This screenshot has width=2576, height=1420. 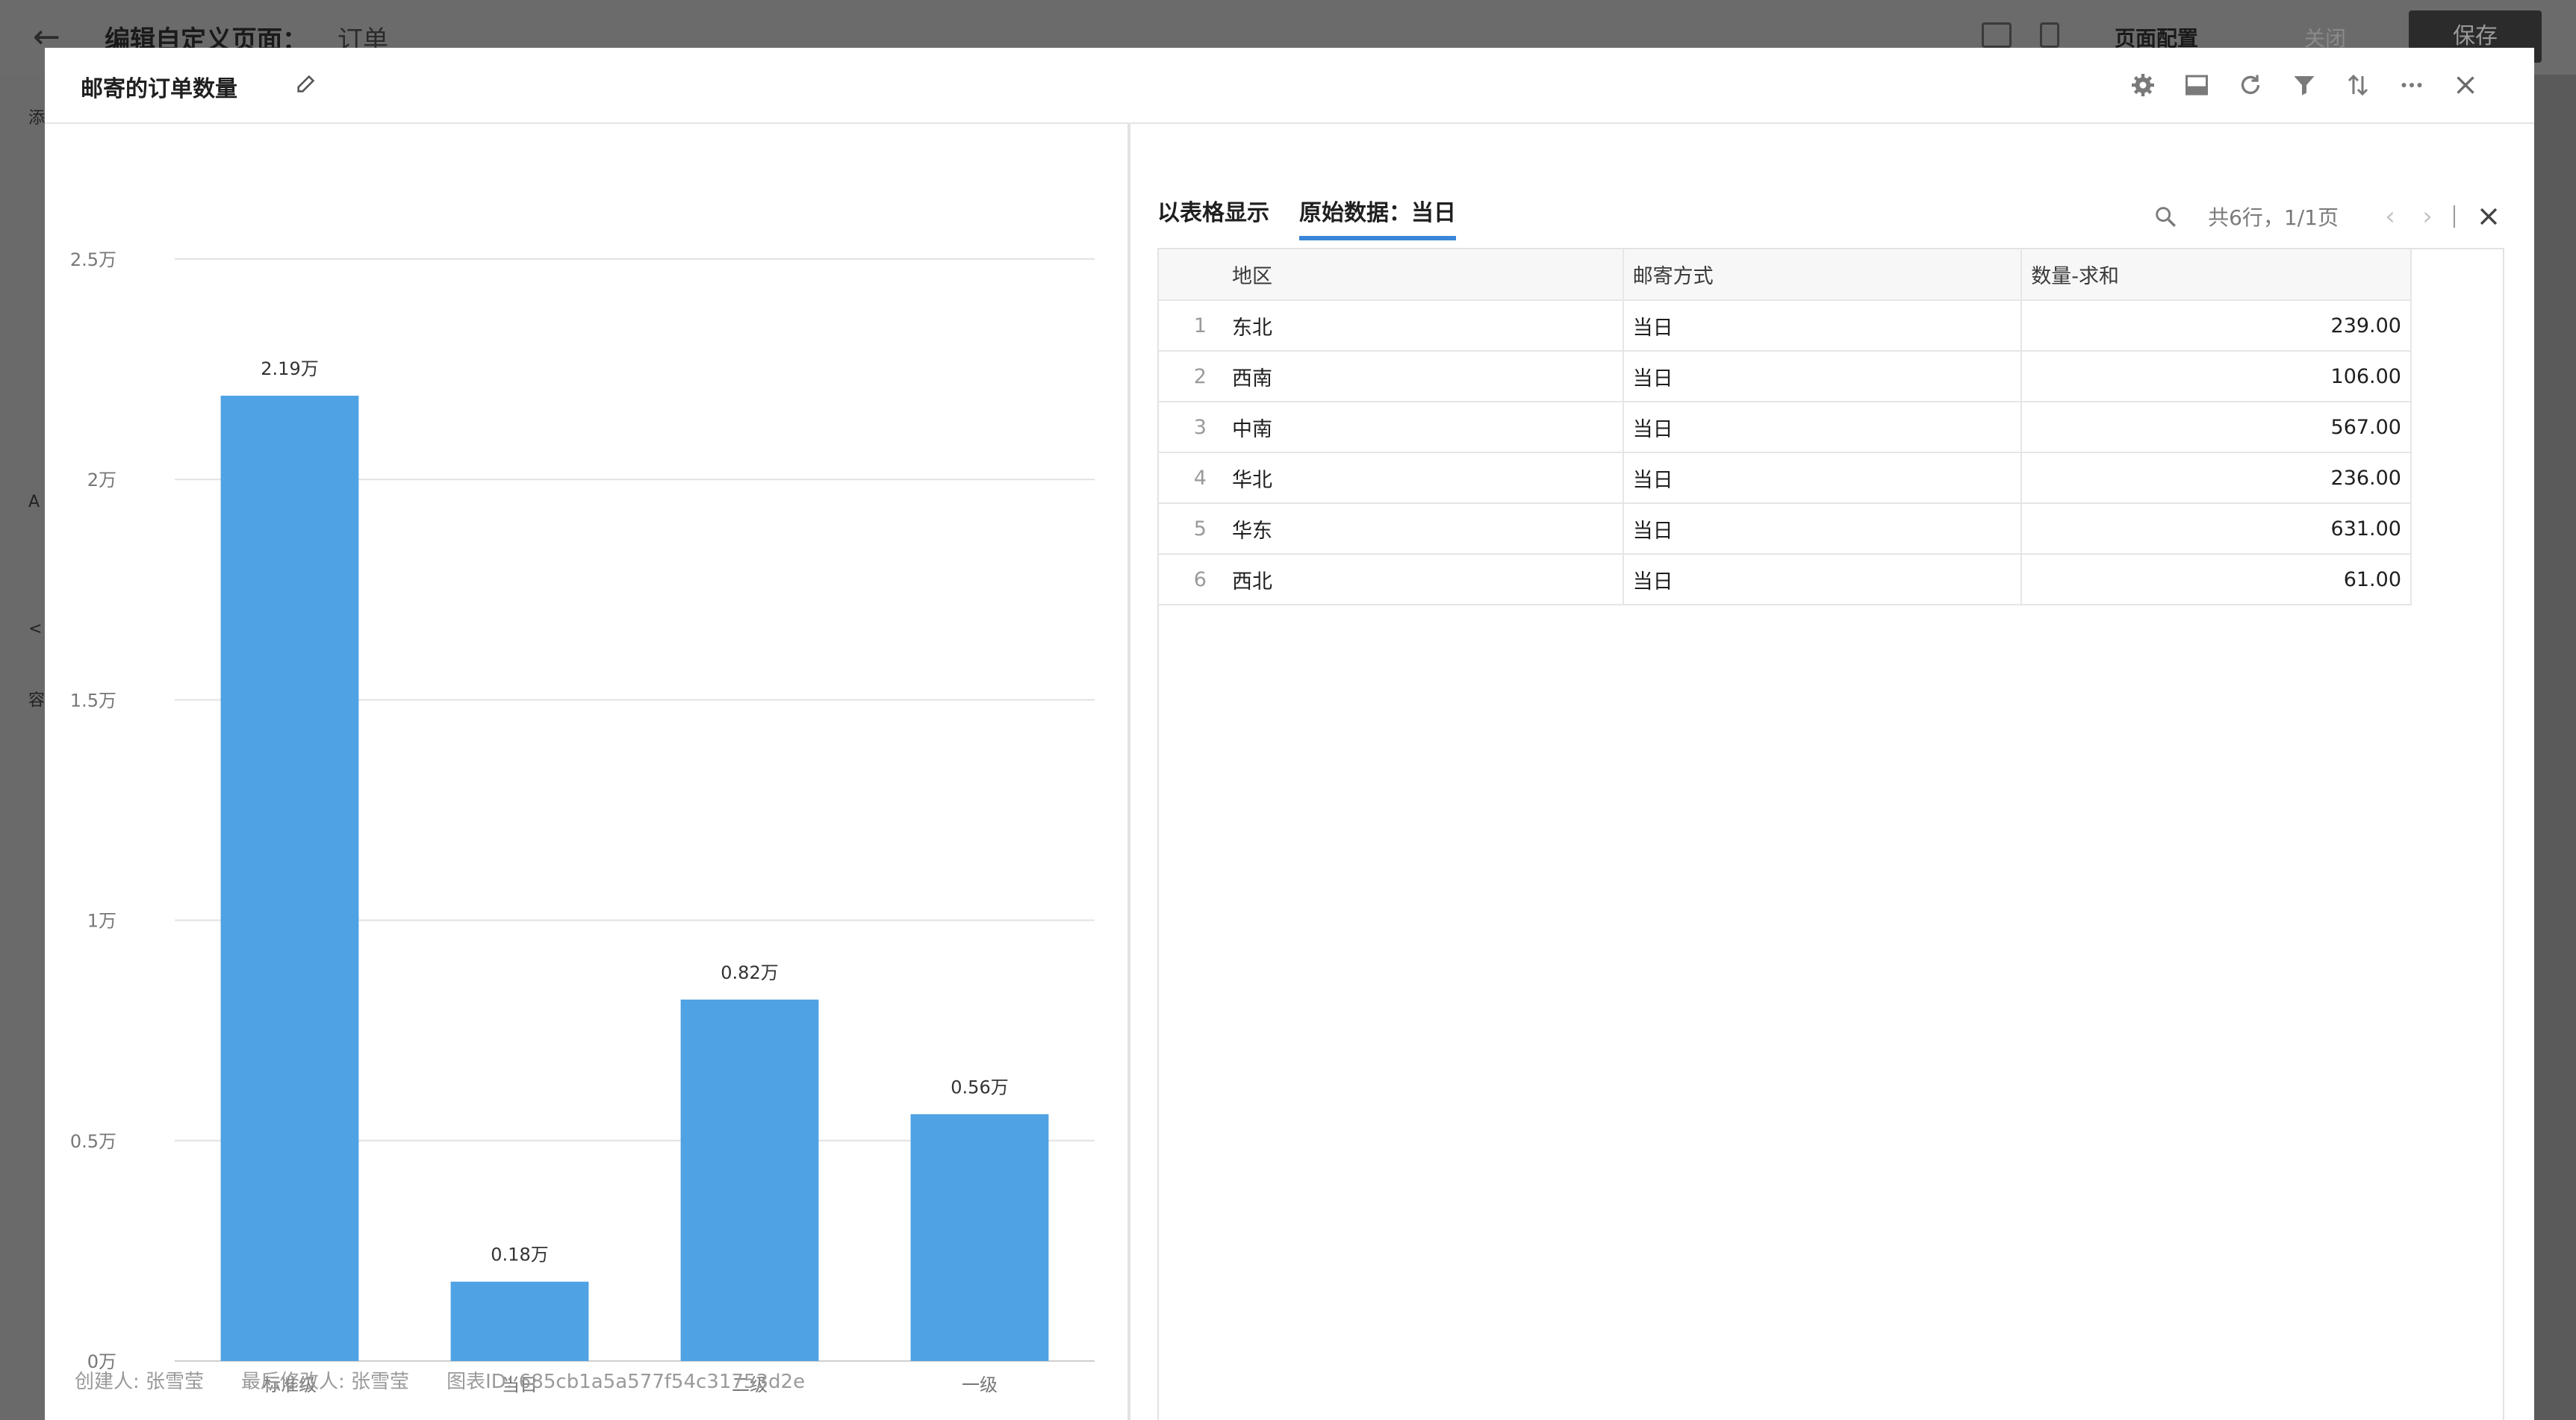 What do you see at coordinates (2427, 216) in the screenshot?
I see `next-page-icon: ›` at bounding box center [2427, 216].